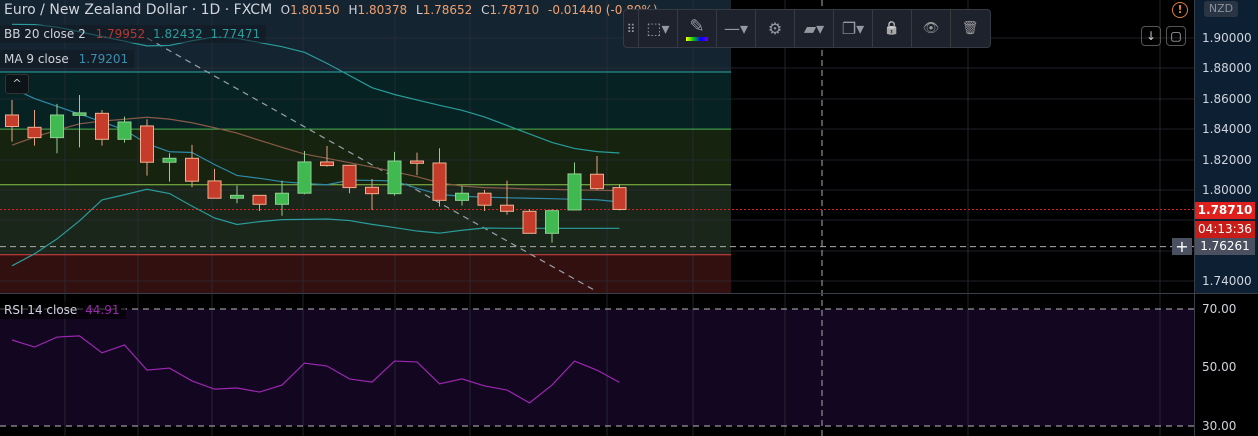 The width and height of the screenshot is (1258, 436). Describe the element at coordinates (485, 10) in the screenshot. I see `close-label: C` at that location.